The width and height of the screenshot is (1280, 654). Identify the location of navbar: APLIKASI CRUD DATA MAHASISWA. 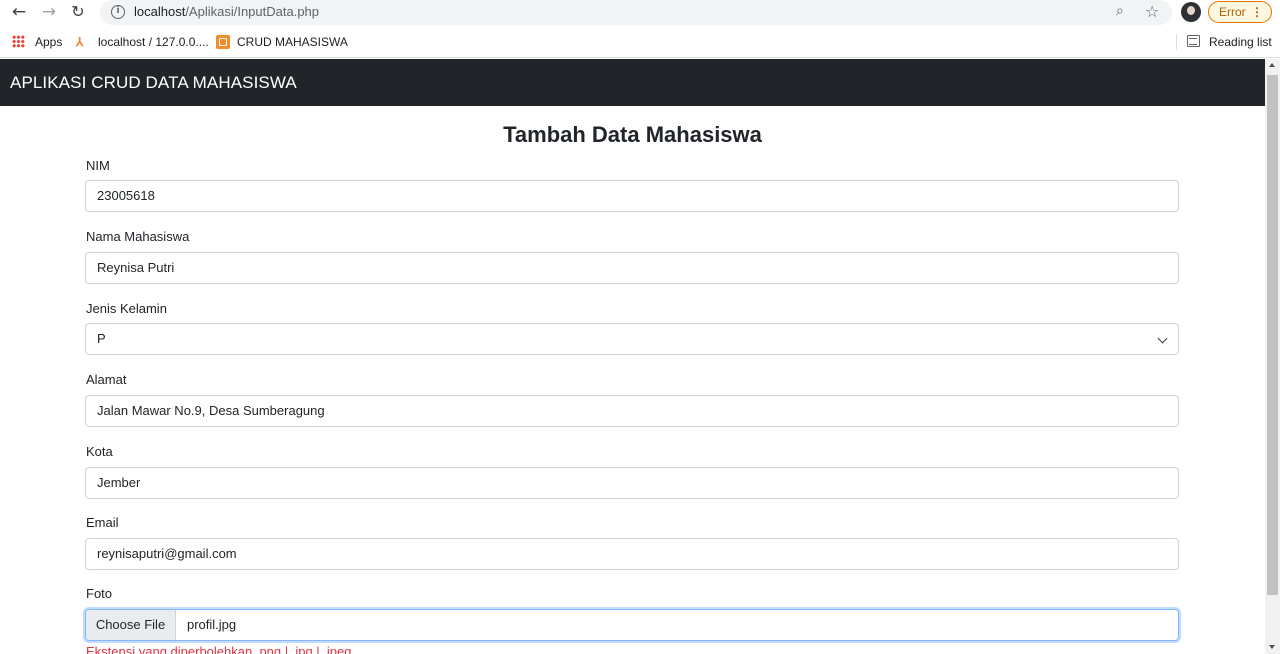
(632, 82).